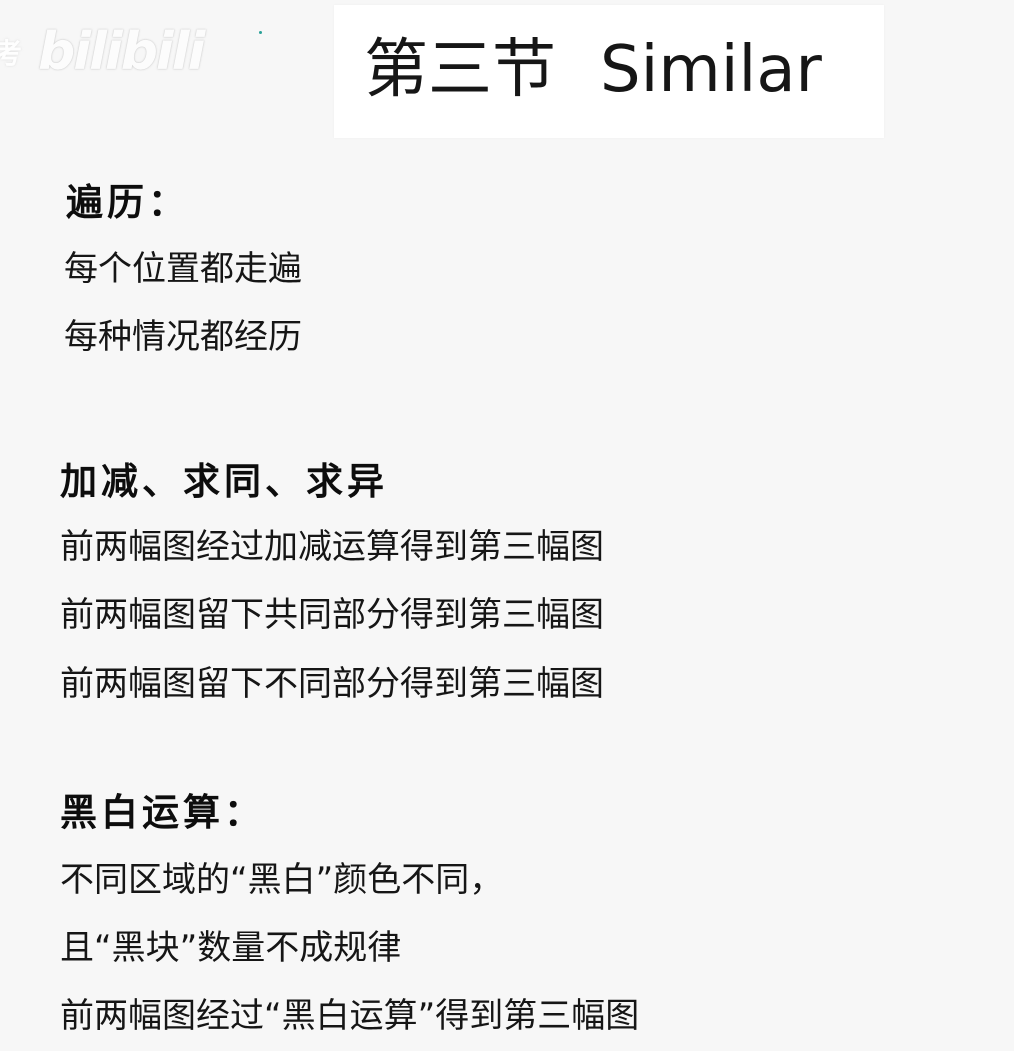 This screenshot has height=1051, width=1014. Describe the element at coordinates (224, 481) in the screenshot. I see `section-heading-add-sub: 加减、求同、求异` at that location.